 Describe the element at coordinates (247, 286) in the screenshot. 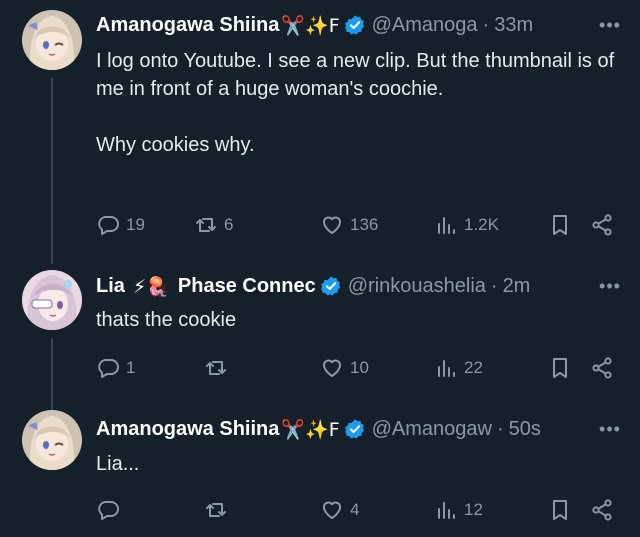

I see `display-name-suffix: Phase Connec` at that location.